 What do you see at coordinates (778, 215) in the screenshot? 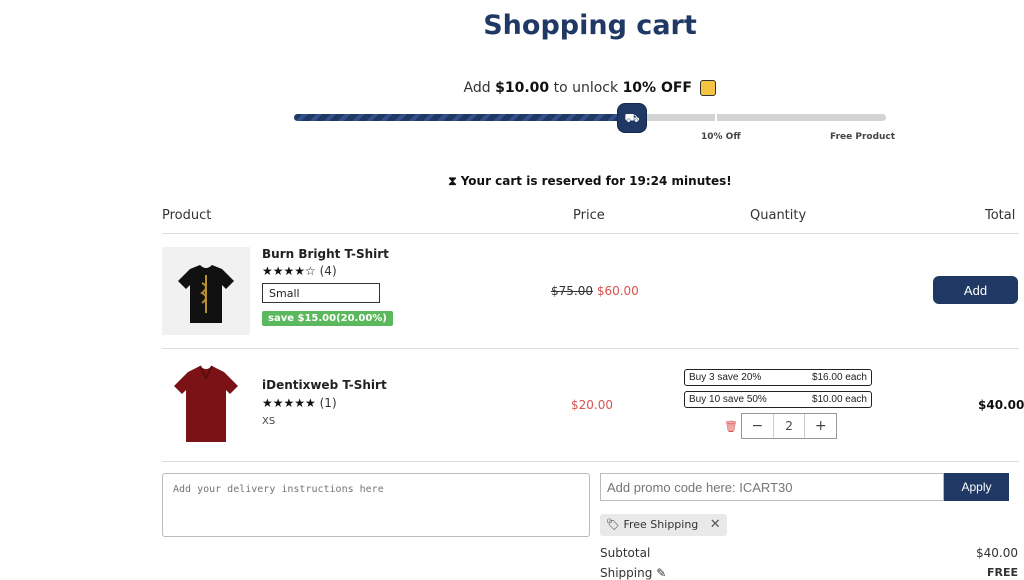
I see `header-quantity: Quantity` at bounding box center [778, 215].